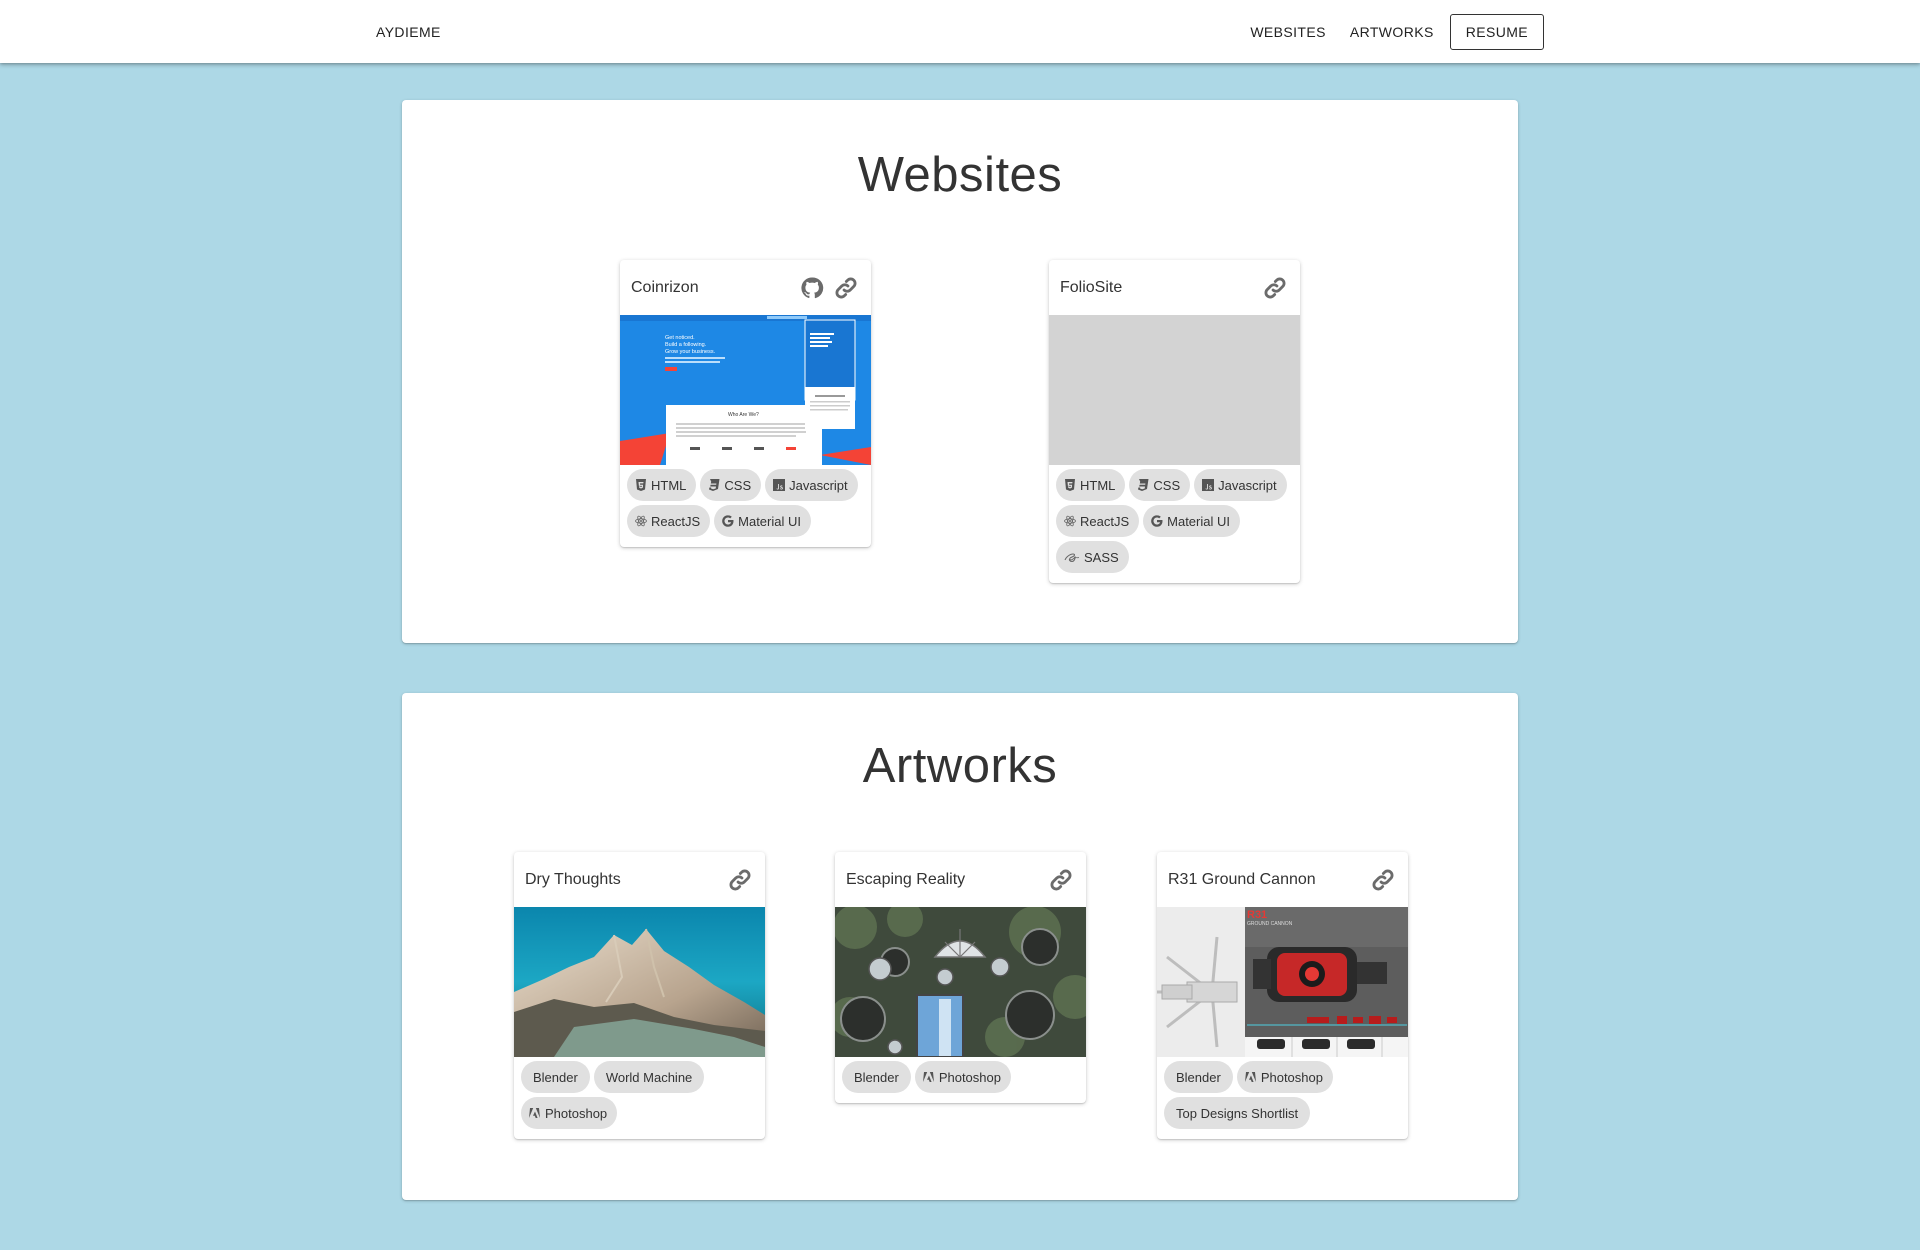 This screenshot has width=1920, height=1250. I want to click on github-icon, so click(812, 288).